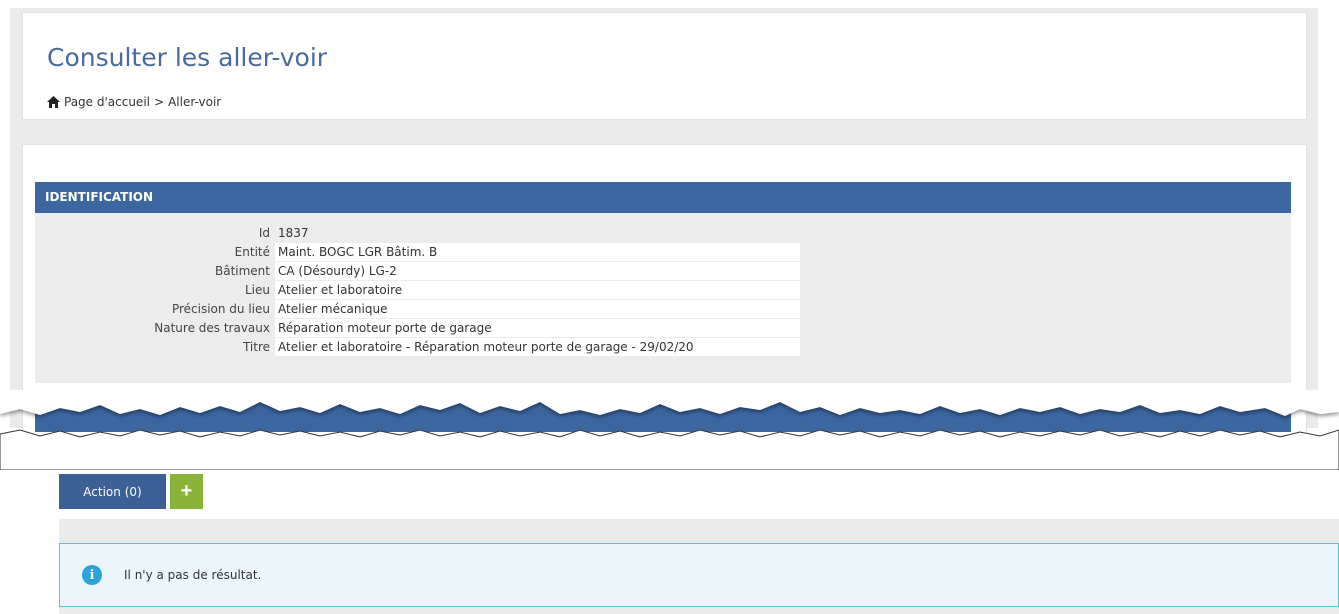  I want to click on field-label: Nature des travaux, so click(212, 328).